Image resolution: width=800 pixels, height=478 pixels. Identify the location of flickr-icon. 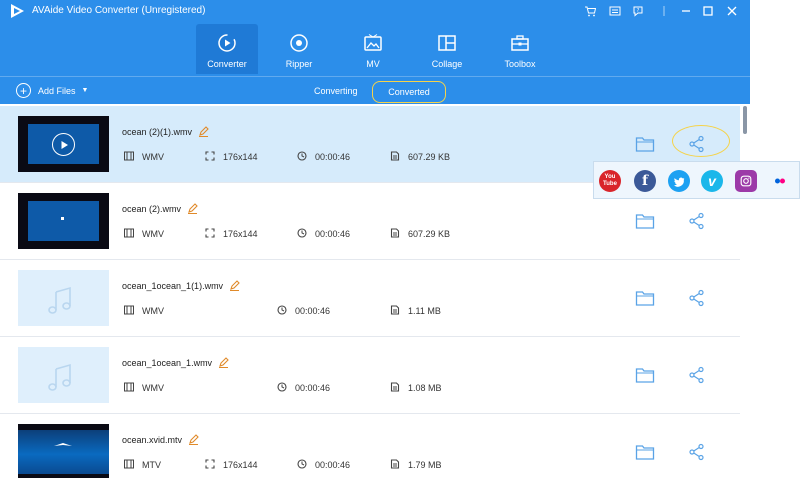
(780, 181).